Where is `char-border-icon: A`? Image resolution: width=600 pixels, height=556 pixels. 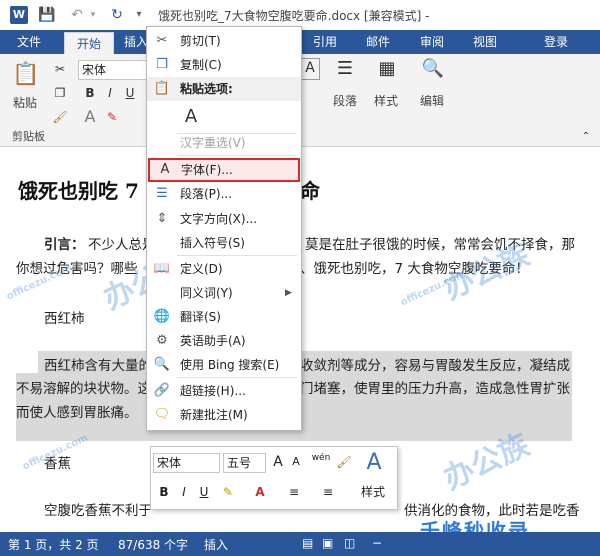 char-border-icon: A is located at coordinates (310, 69).